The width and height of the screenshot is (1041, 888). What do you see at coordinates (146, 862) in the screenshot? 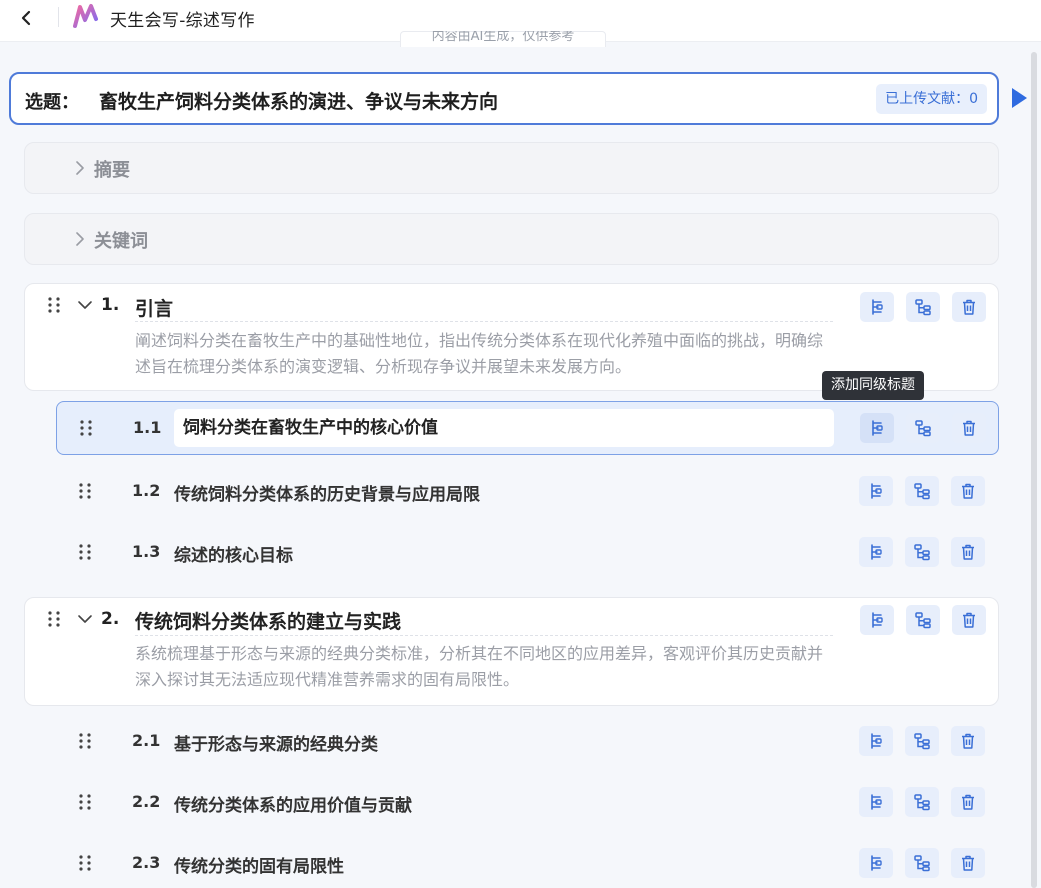
I see `subsection-number: 2.3` at bounding box center [146, 862].